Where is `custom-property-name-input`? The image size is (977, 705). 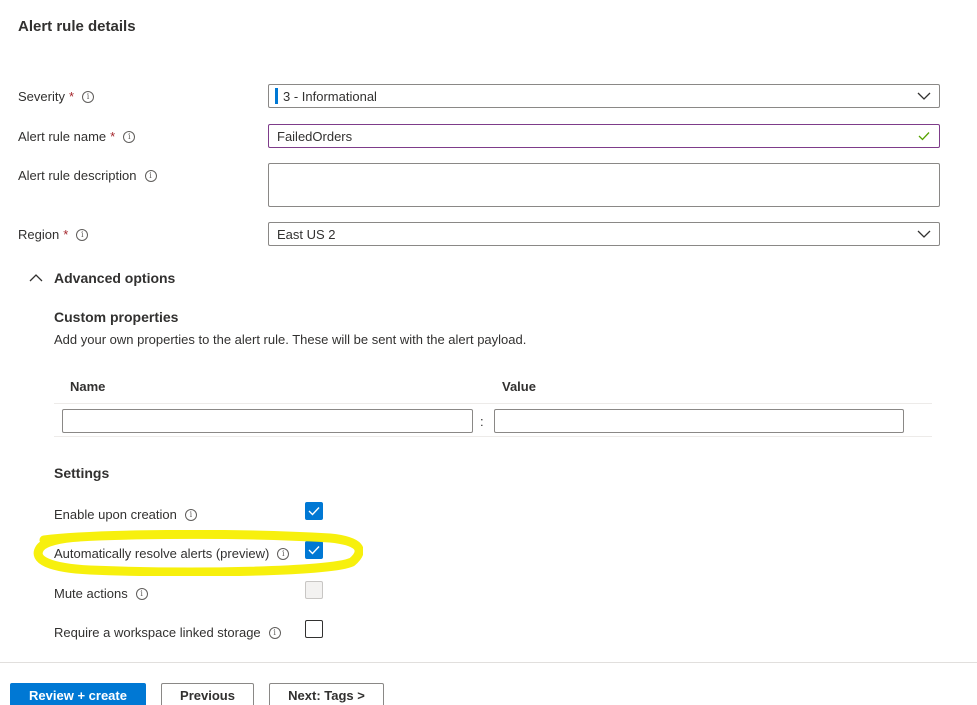
custom-property-name-input is located at coordinates (267, 421).